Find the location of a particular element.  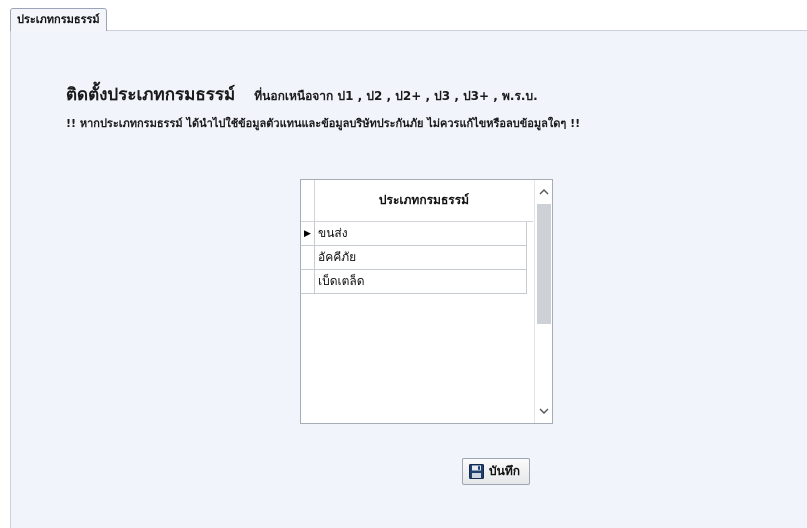

save-button-label: บันทึก is located at coordinates (504, 471).